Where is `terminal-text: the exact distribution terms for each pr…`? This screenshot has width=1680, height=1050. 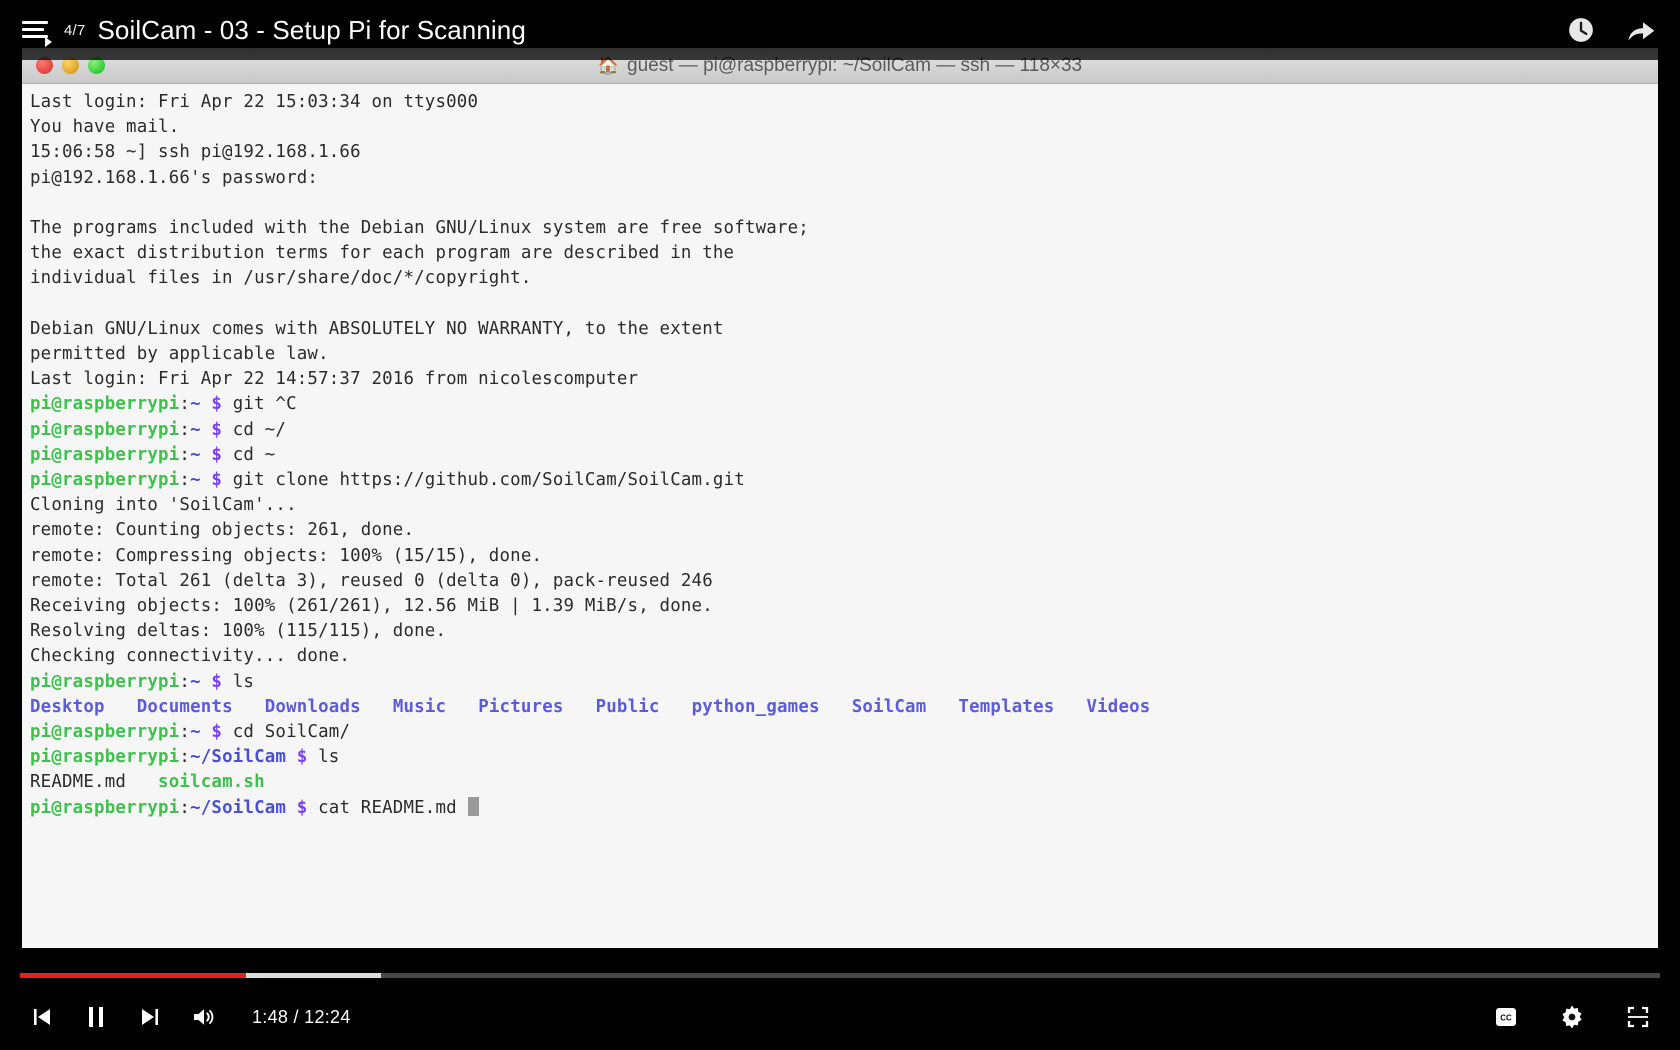
terminal-text: the exact distribution terms for each pr… is located at coordinates (382, 253).